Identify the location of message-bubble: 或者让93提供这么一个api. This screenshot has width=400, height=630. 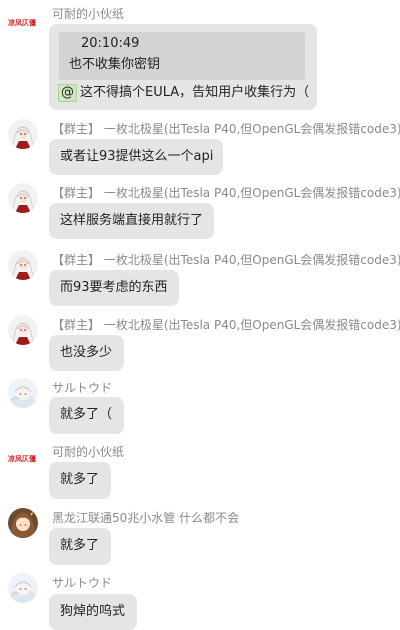
(136, 157).